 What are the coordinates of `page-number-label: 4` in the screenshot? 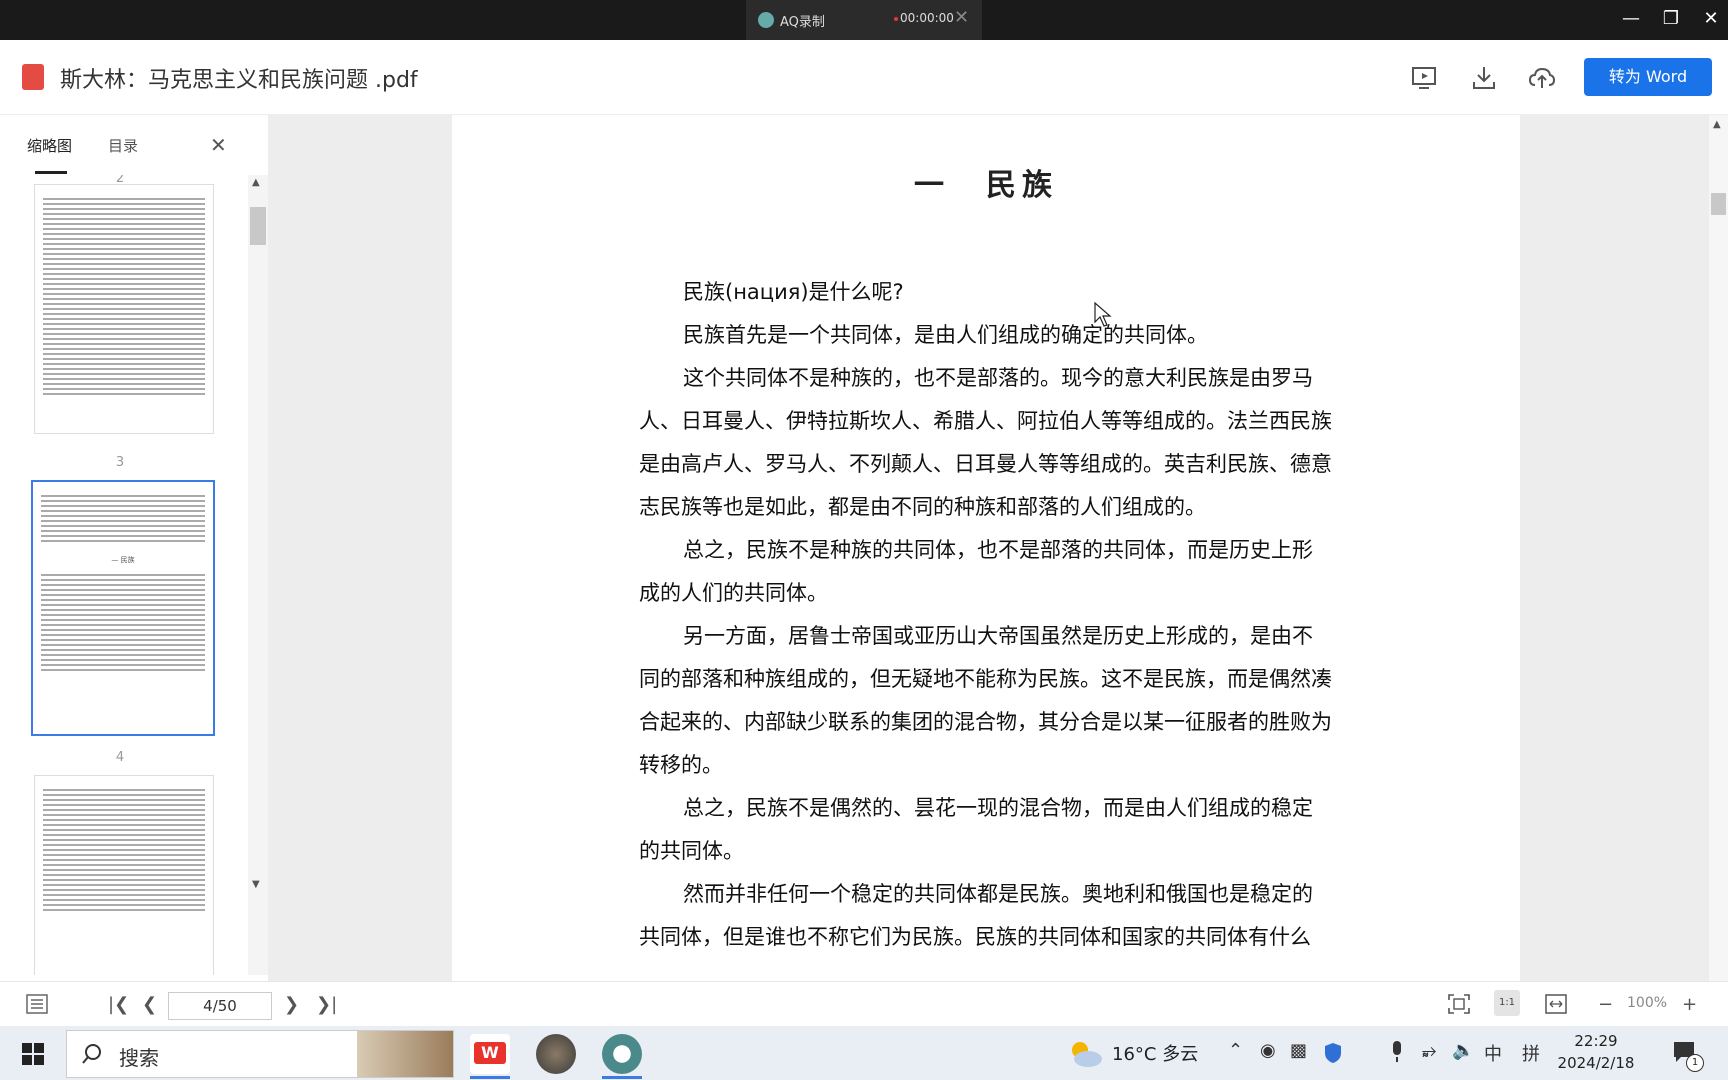 It's located at (120, 757).